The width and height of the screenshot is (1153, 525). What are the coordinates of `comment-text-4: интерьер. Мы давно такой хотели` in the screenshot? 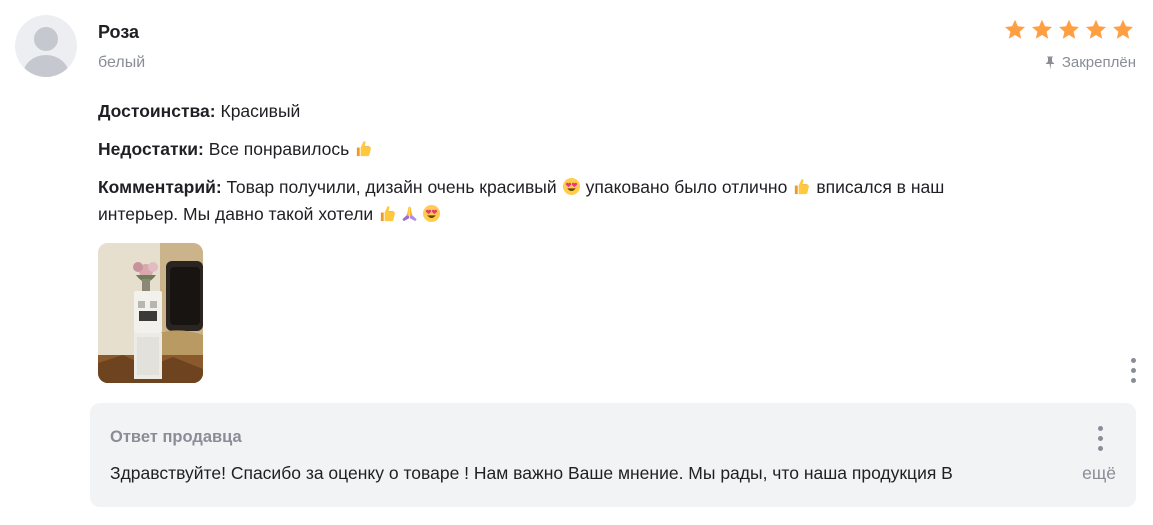 It's located at (236, 214).